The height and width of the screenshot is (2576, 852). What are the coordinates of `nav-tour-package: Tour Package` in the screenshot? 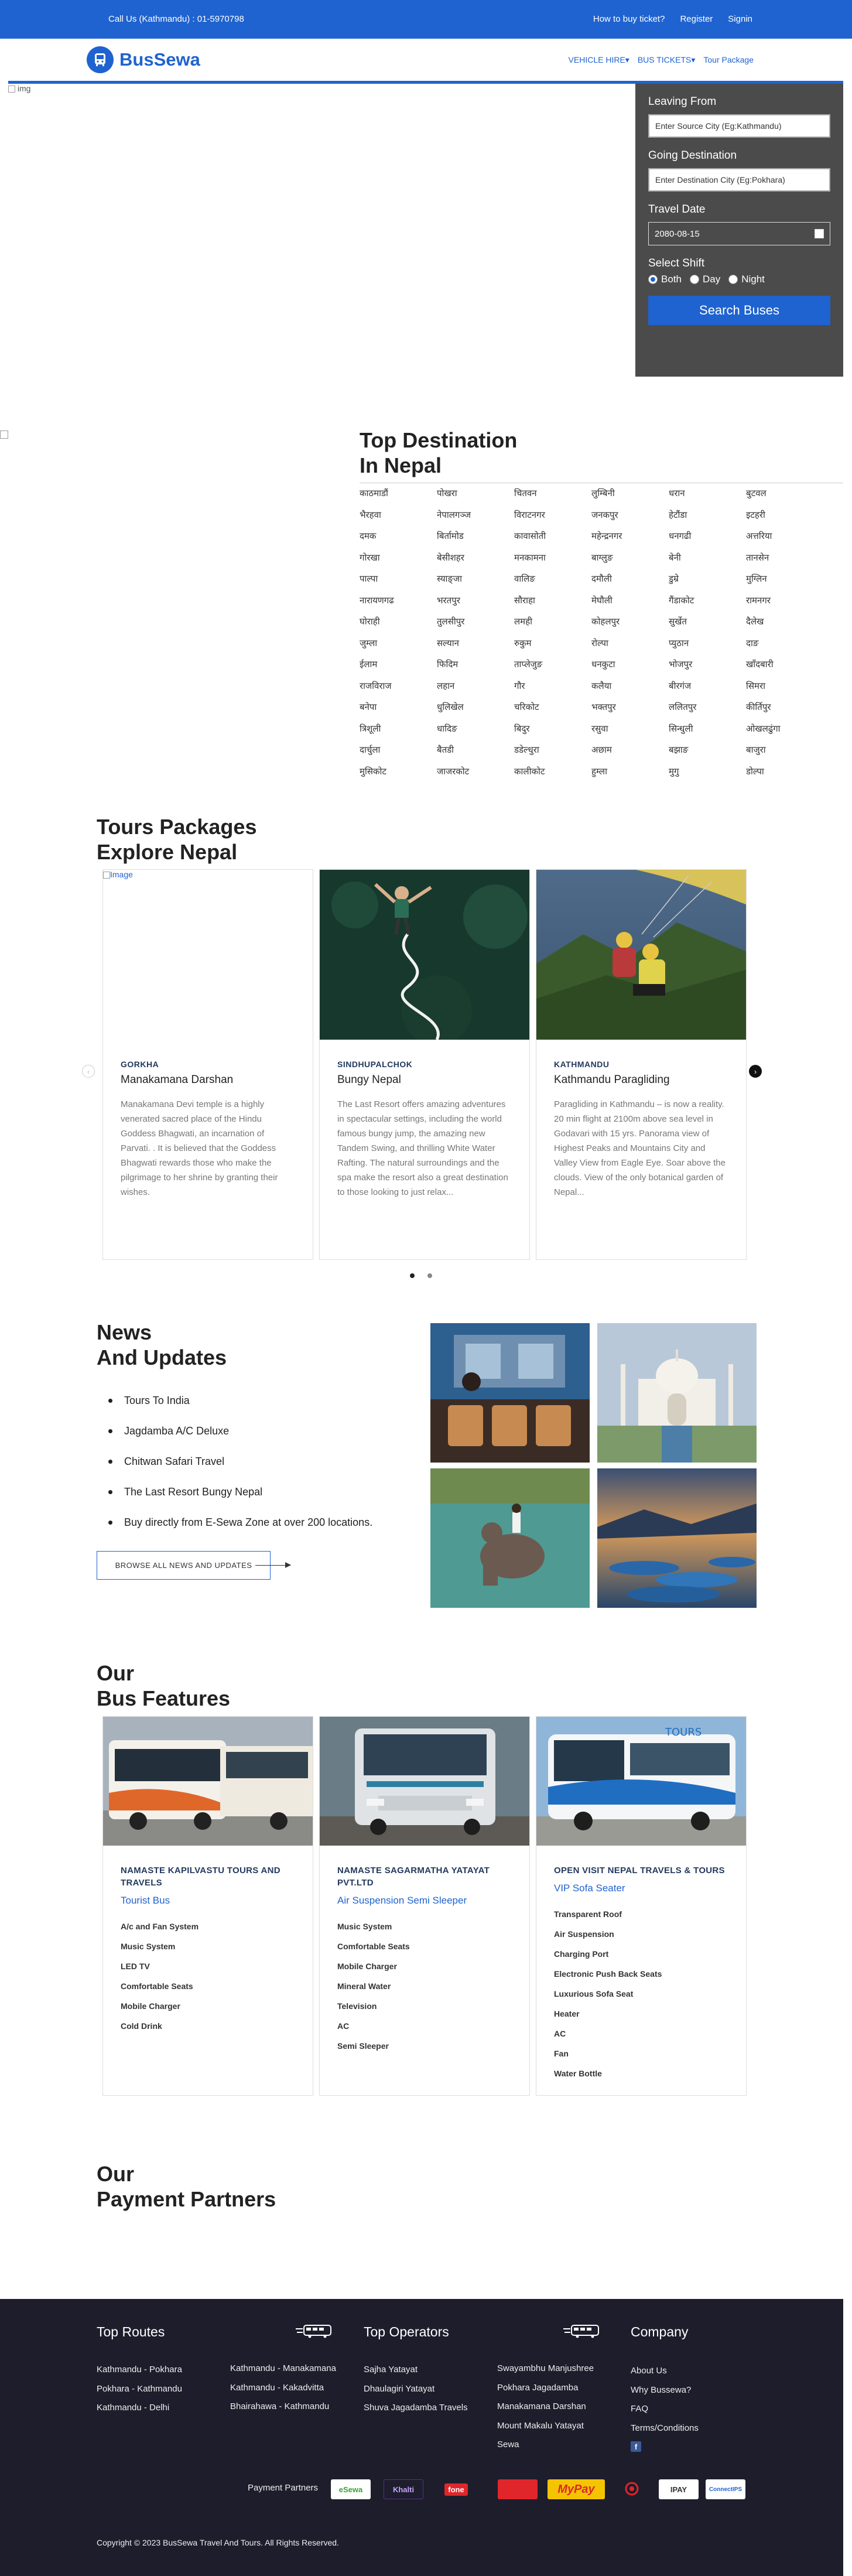 It's located at (728, 60).